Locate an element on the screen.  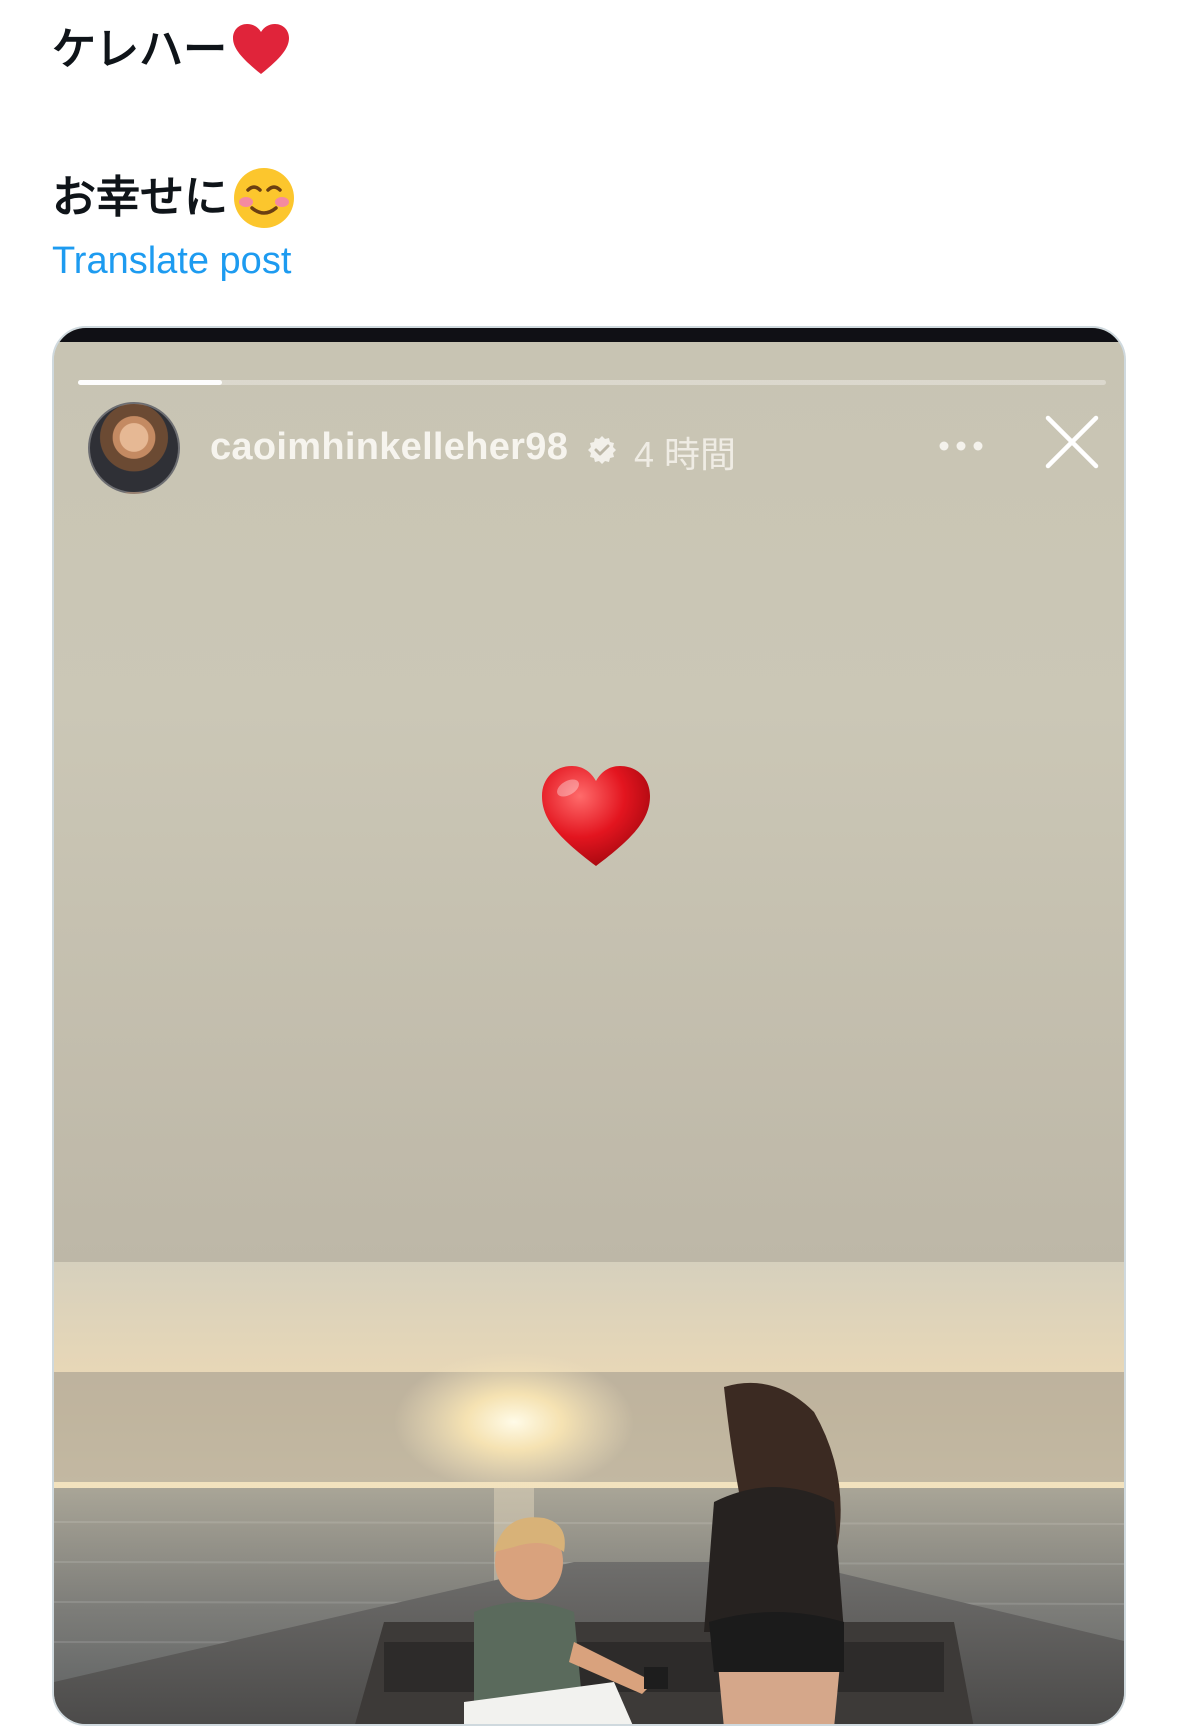
media-top-strip is located at coordinates (589, 335).